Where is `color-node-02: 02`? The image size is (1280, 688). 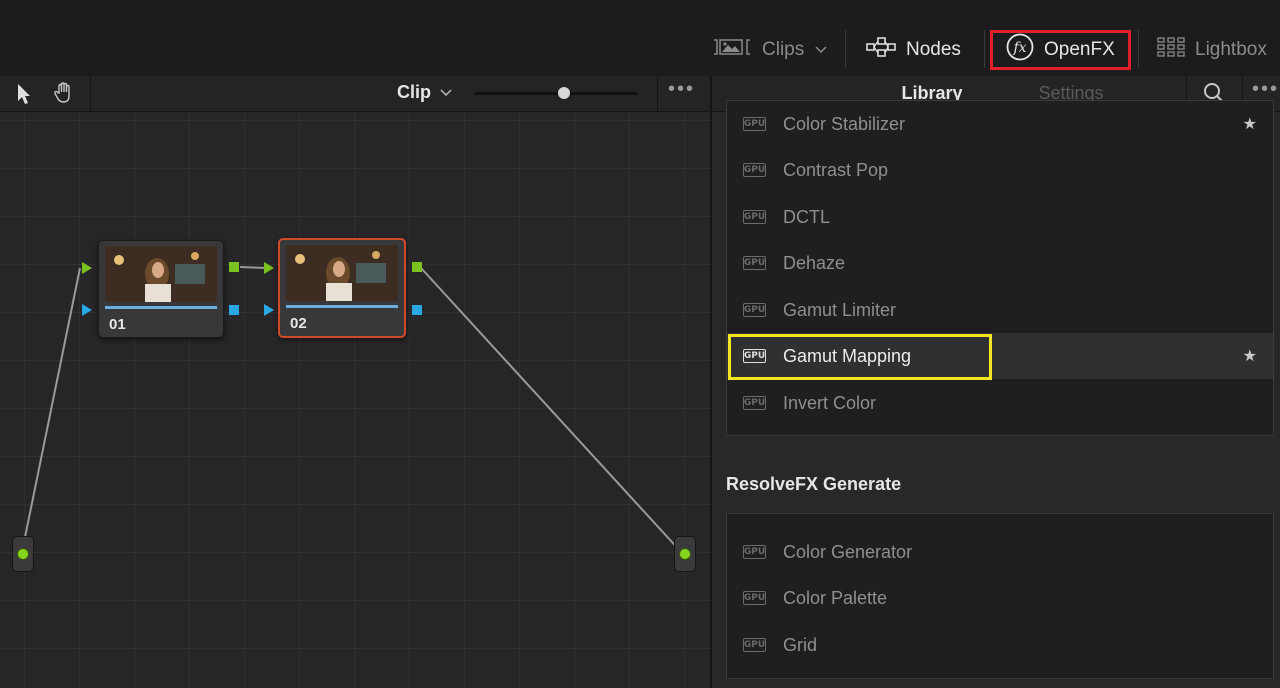 color-node-02: 02 is located at coordinates (342, 288).